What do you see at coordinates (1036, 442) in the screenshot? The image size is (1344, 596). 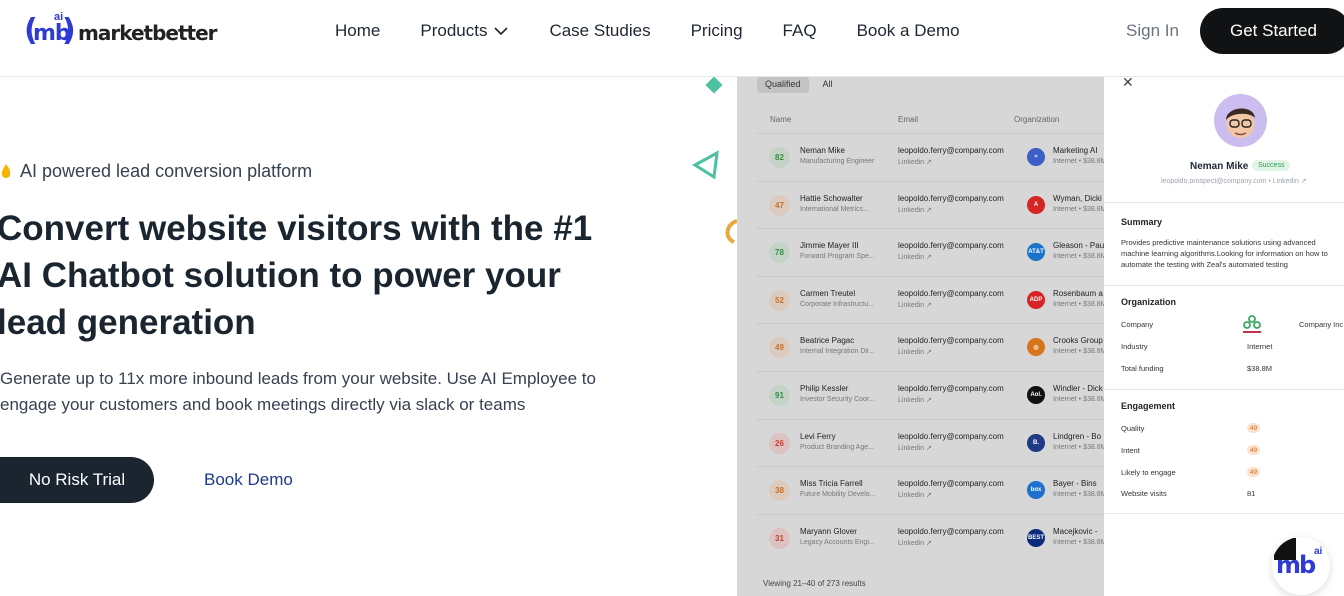 I see `organization-logo-icon: B.` at bounding box center [1036, 442].